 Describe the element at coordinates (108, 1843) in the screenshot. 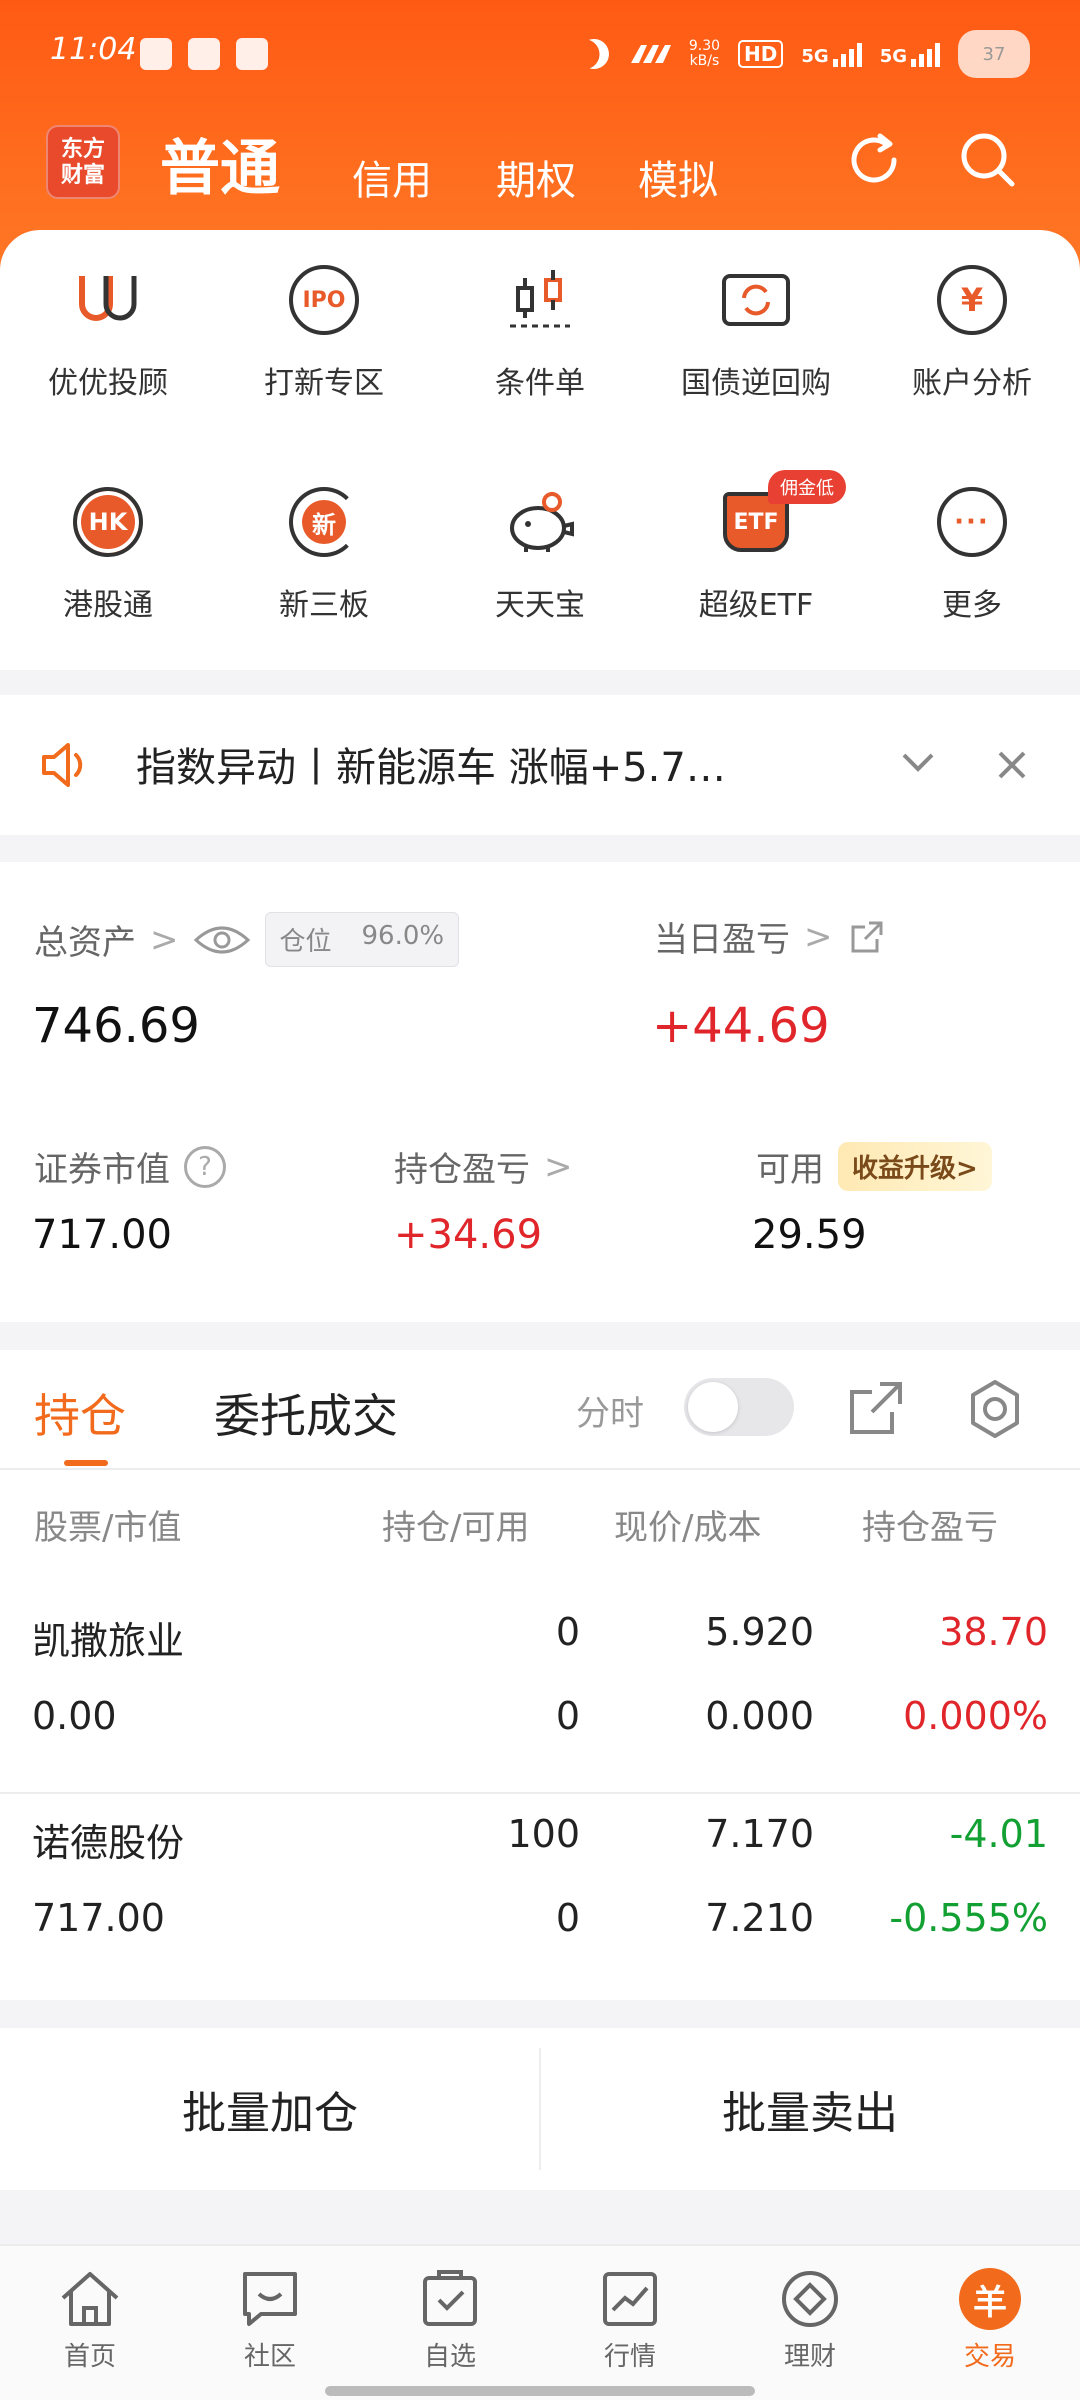

I see `stock-name: 诺德股份` at that location.